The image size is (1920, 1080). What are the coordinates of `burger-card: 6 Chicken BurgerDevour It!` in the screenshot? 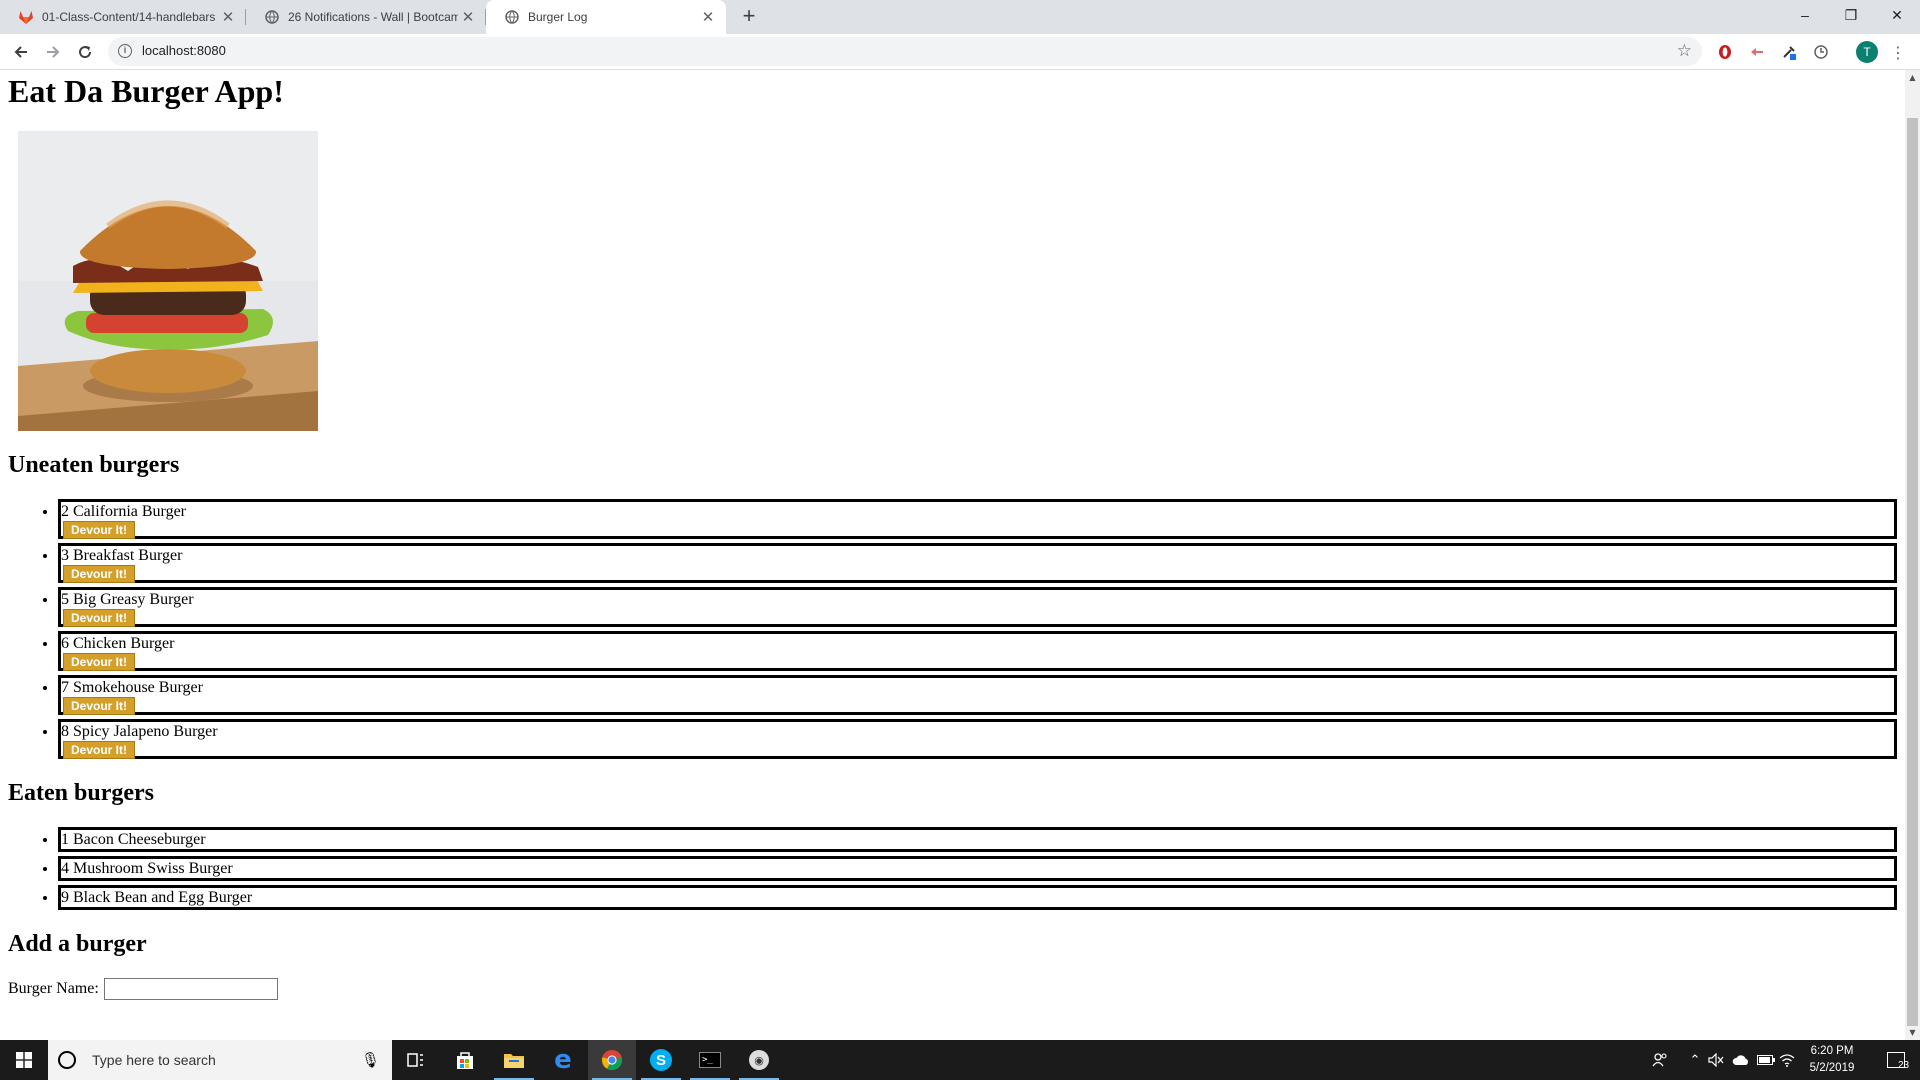 It's located at (977, 651).